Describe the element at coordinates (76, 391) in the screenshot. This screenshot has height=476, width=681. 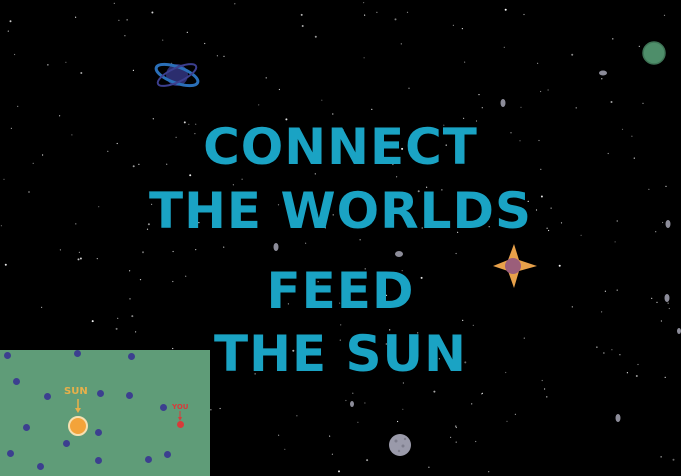
I see `minimap-sun-label: SUN` at that location.